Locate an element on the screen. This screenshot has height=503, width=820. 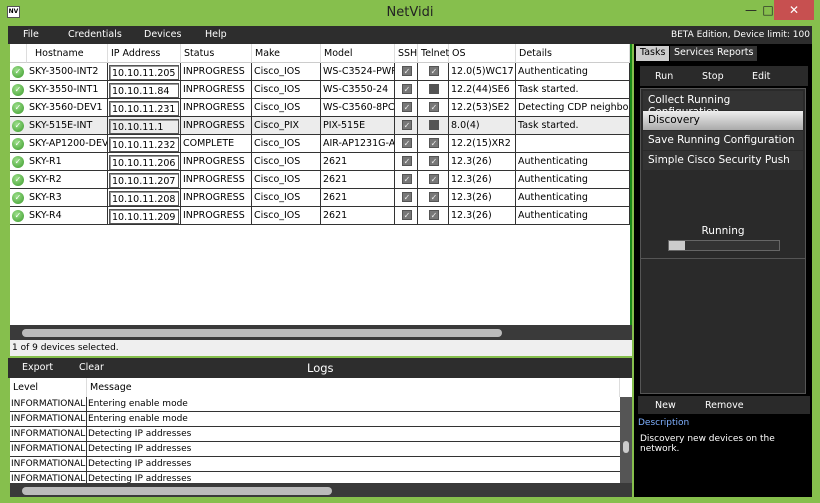
logs-horizontal-scrollbar is located at coordinates (321, 490).